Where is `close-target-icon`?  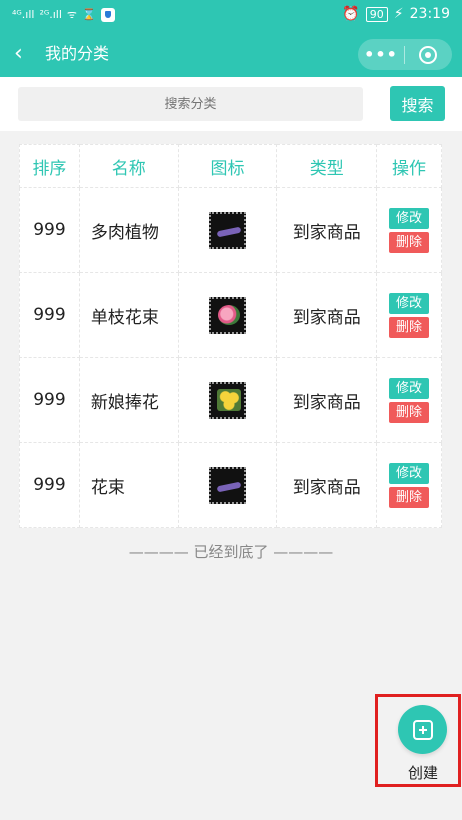 close-target-icon is located at coordinates (428, 54).